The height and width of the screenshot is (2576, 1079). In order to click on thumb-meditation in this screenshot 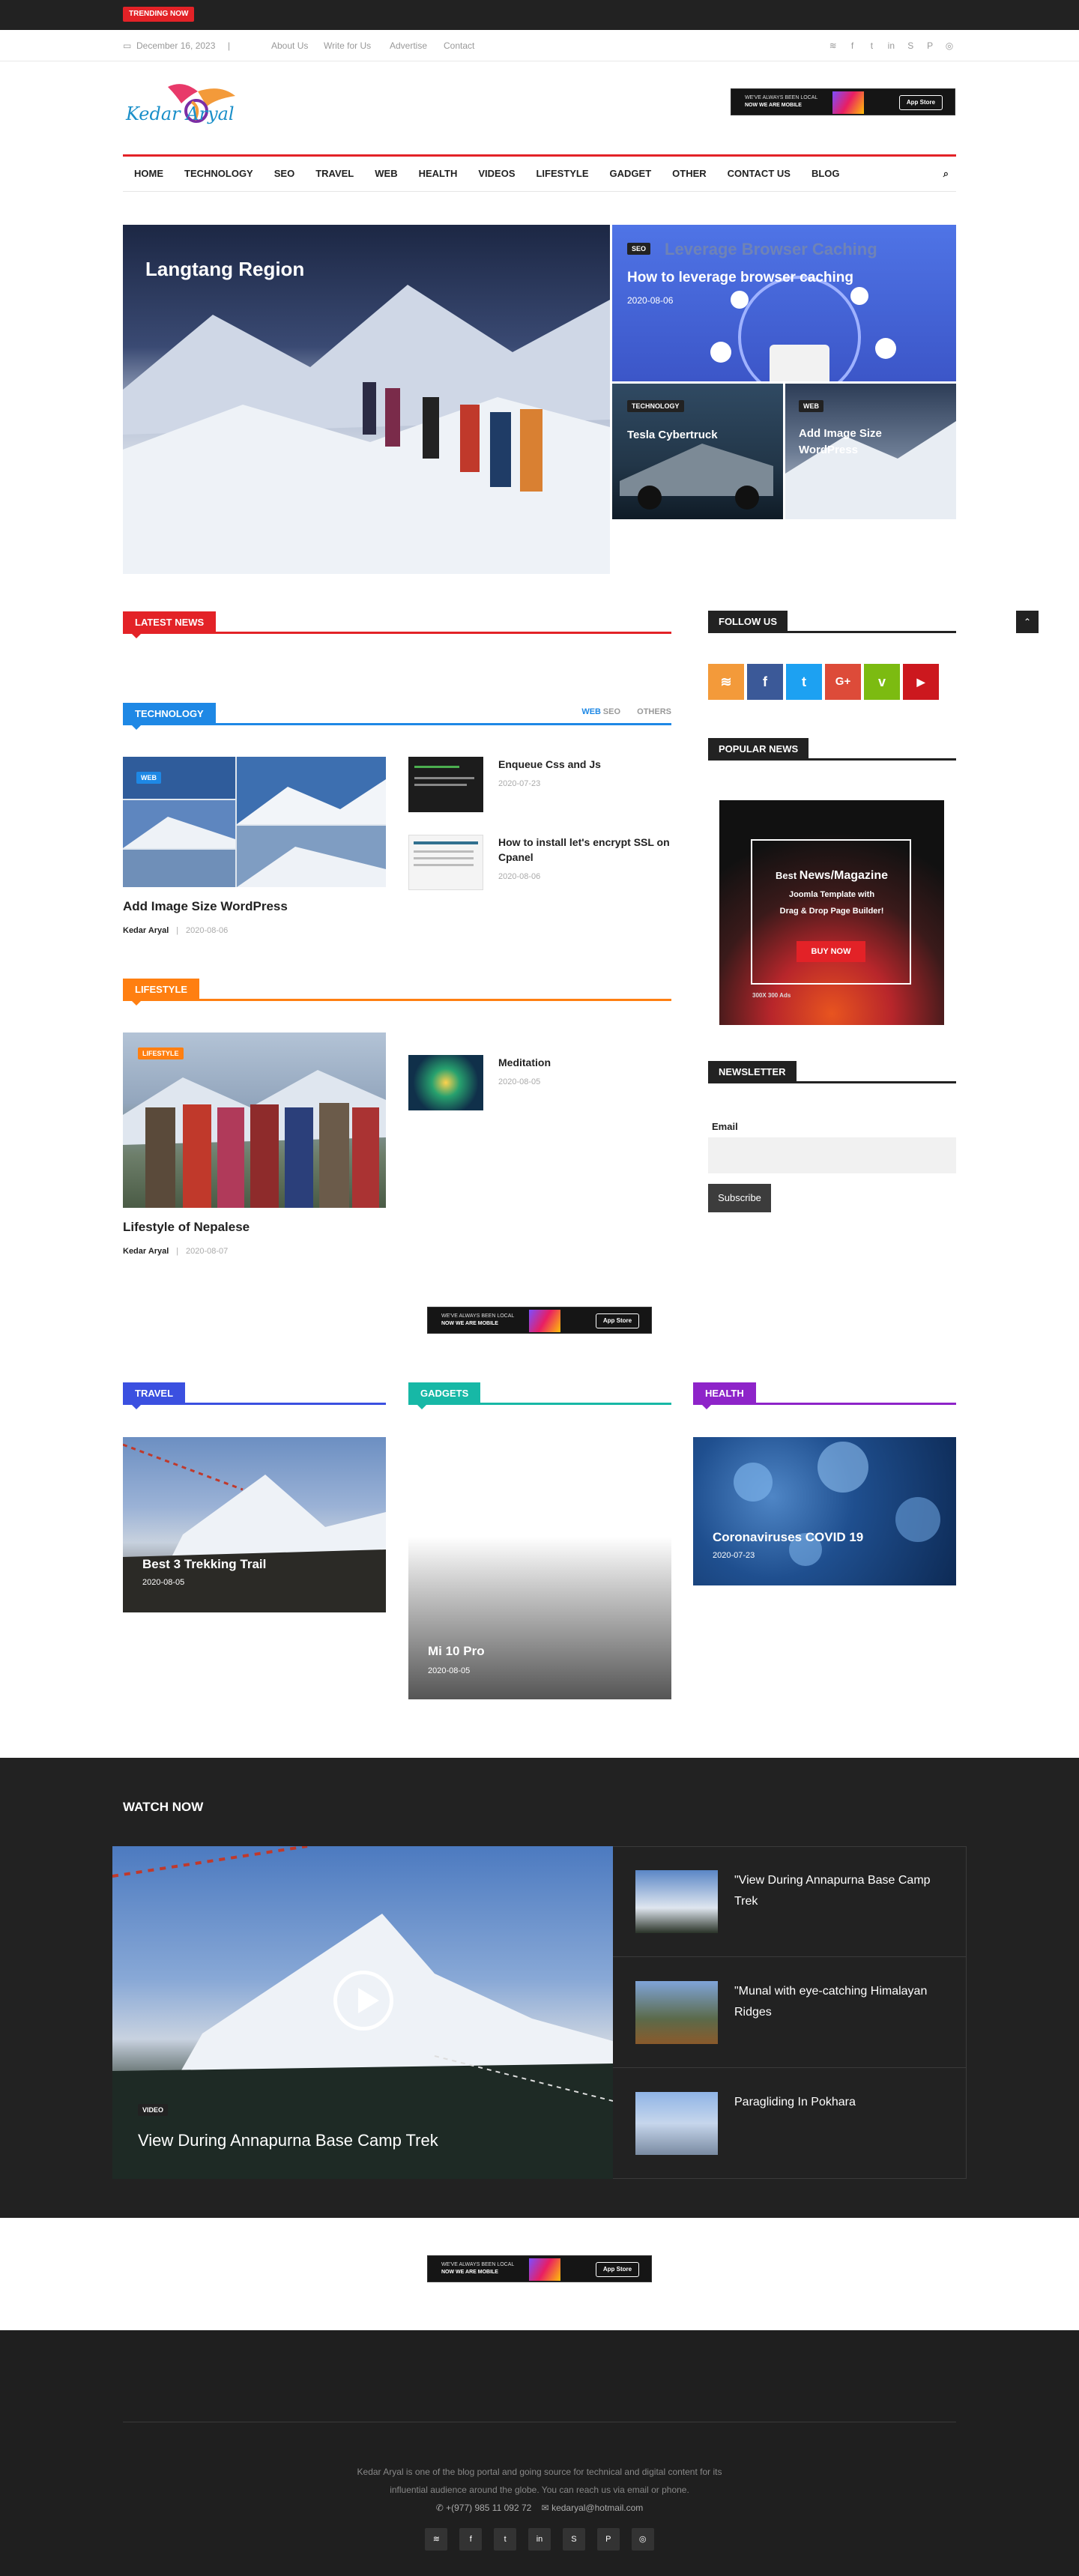, I will do `click(445, 1082)`.